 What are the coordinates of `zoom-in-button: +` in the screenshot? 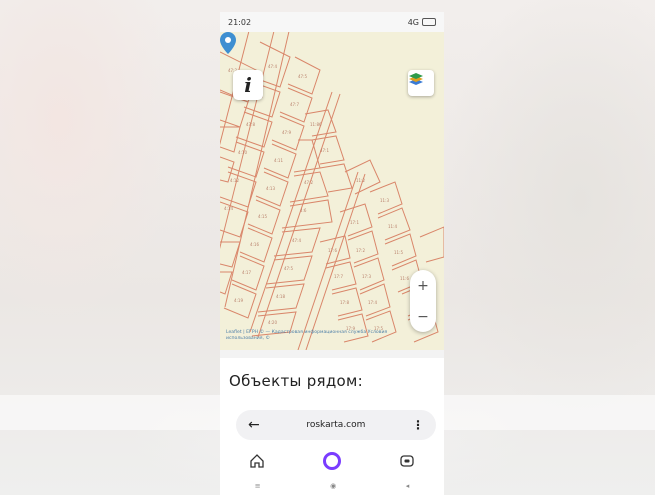 It's located at (423, 286).